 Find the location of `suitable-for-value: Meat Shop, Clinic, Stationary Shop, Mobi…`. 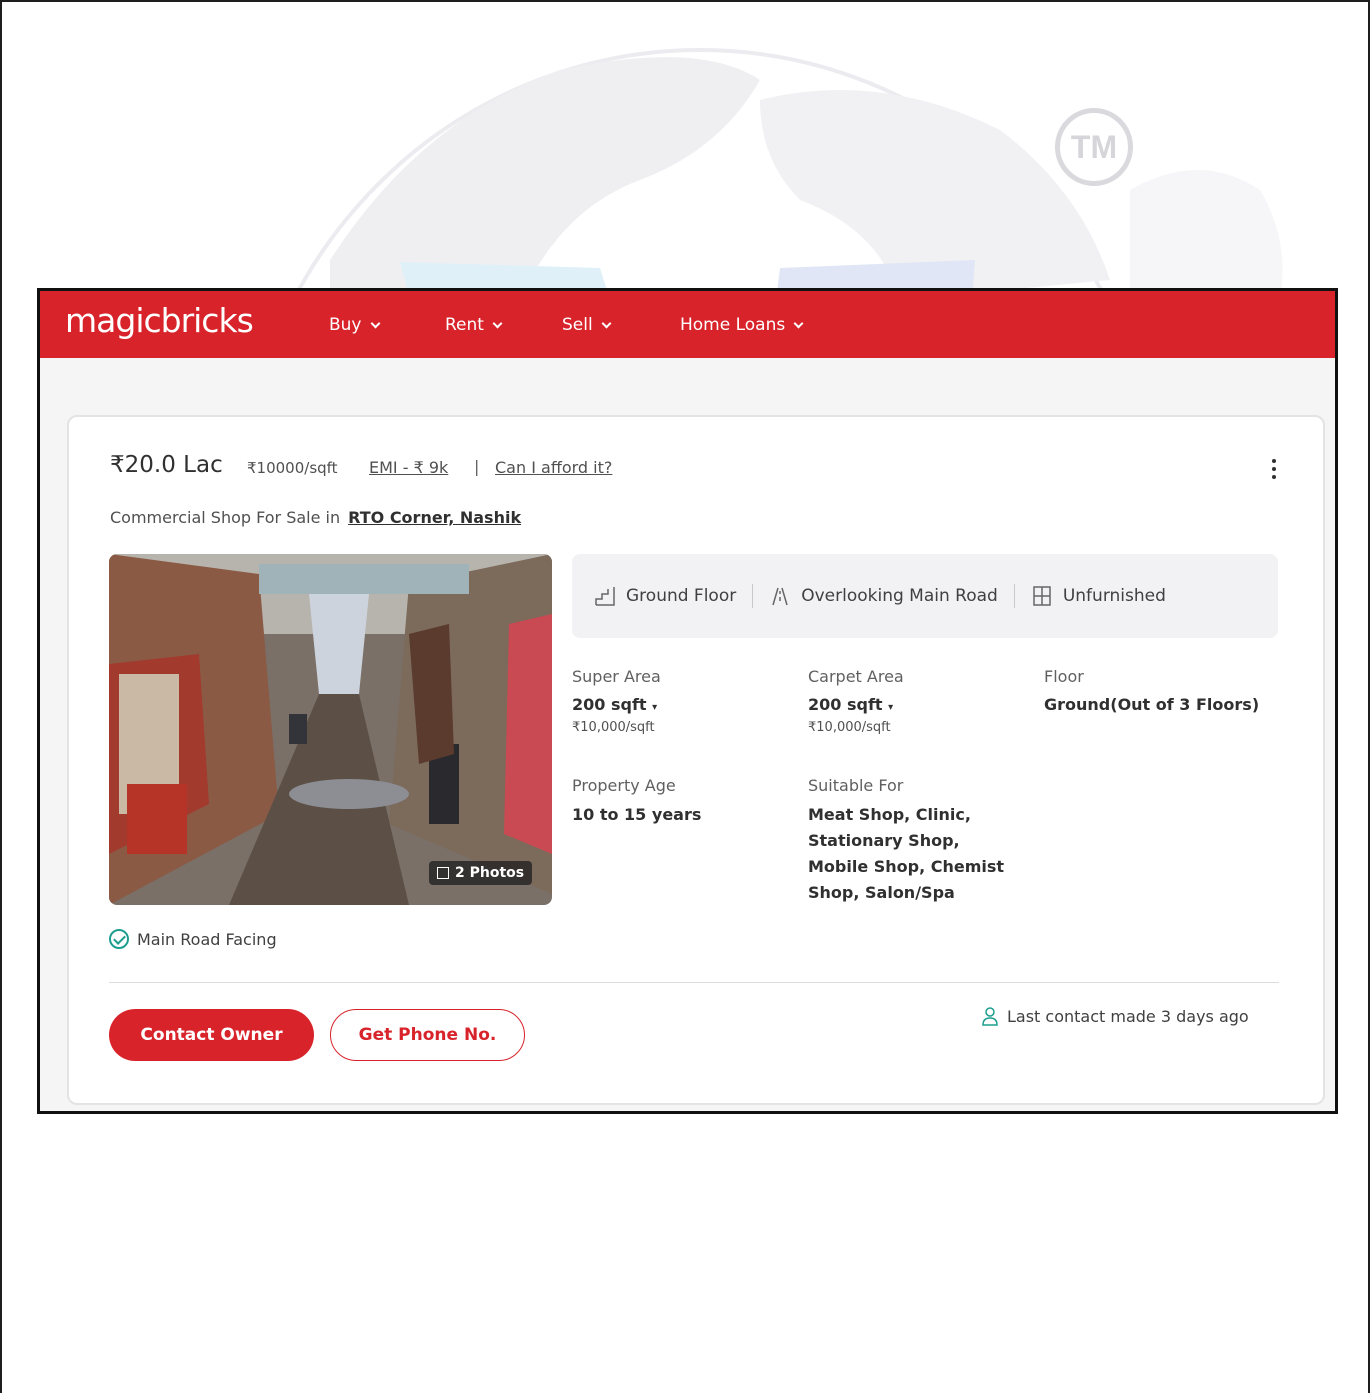

suitable-for-value: Meat Shop, Clinic, Stationary Shop, Mobi… is located at coordinates (906, 854).